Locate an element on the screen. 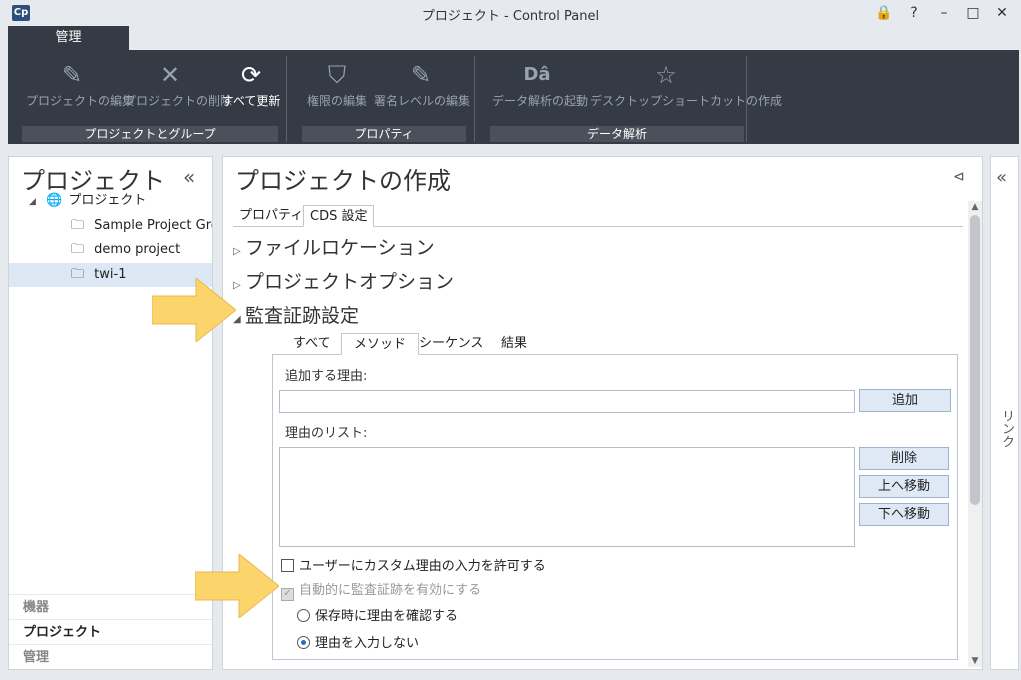 This screenshot has width=1021, height=680. star-icon: ☆ is located at coordinates (666, 75).